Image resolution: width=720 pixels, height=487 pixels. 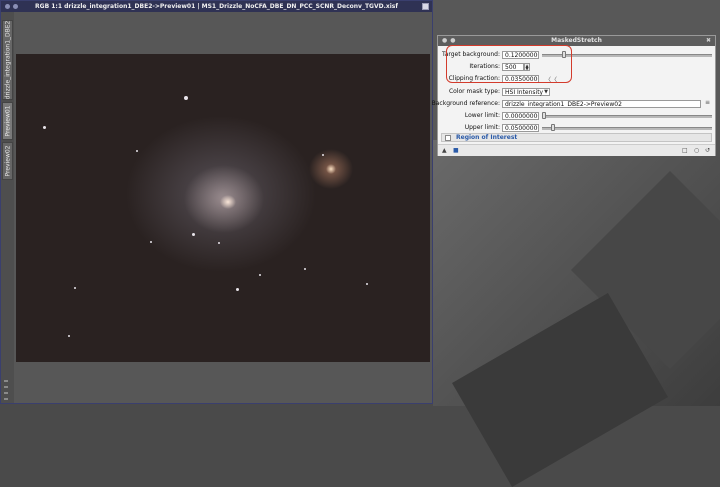 I want to click on tab-preview01: Preview01, so click(x=7, y=121).